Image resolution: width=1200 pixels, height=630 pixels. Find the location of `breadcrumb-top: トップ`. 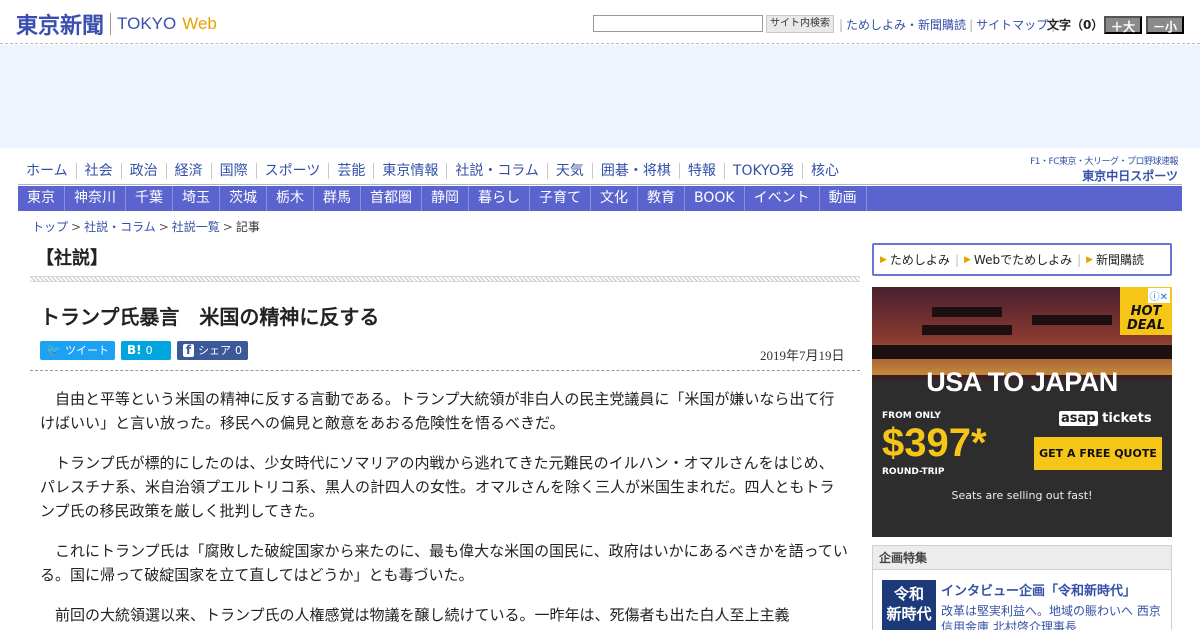

breadcrumb-top: トップ is located at coordinates (50, 227).